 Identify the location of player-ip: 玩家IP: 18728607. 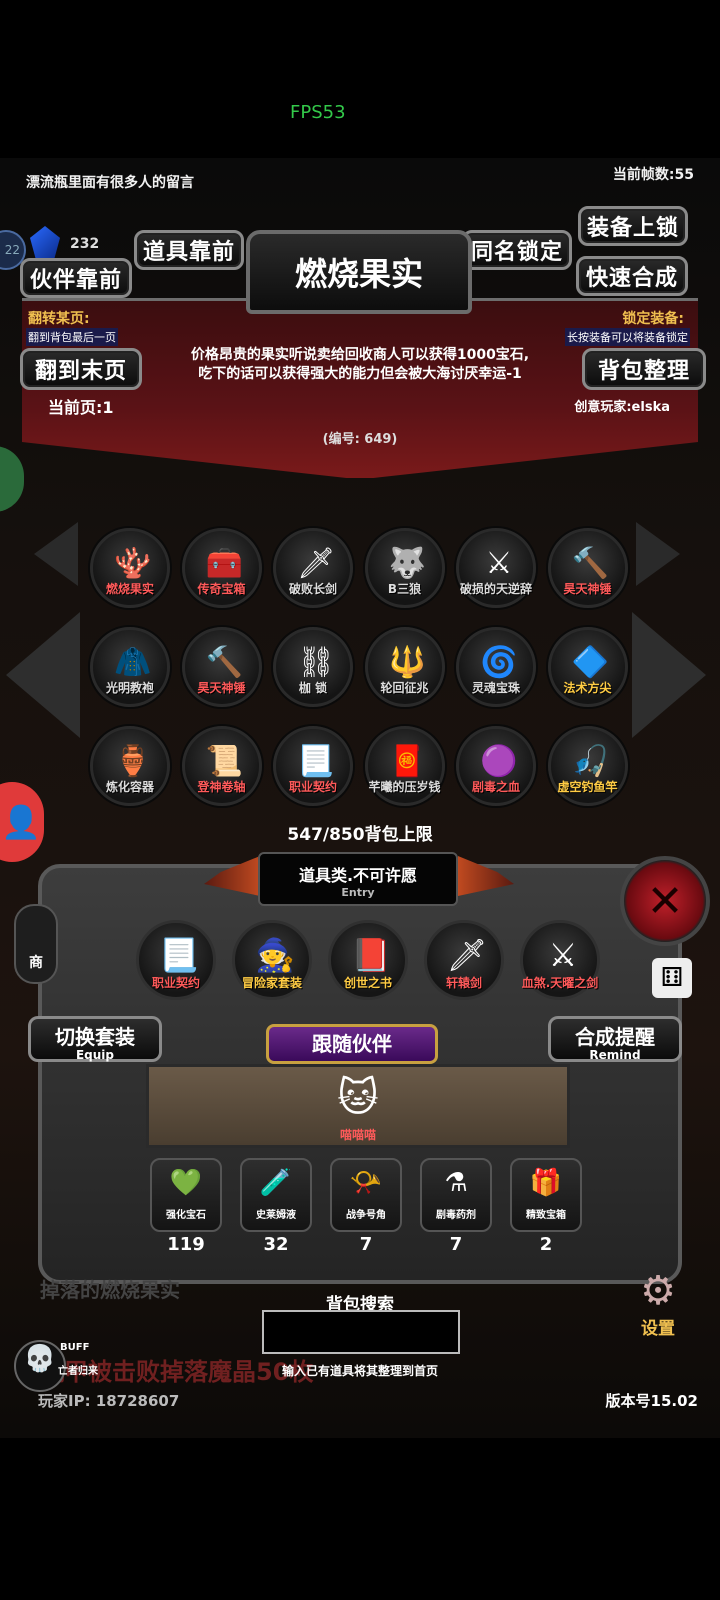
(109, 1401).